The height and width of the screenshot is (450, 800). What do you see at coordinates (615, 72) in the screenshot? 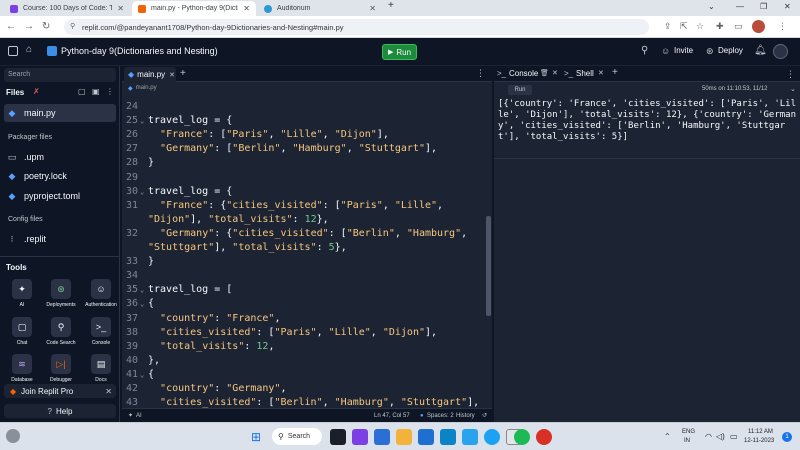
I see `new-console-tab-icon: +` at bounding box center [615, 72].